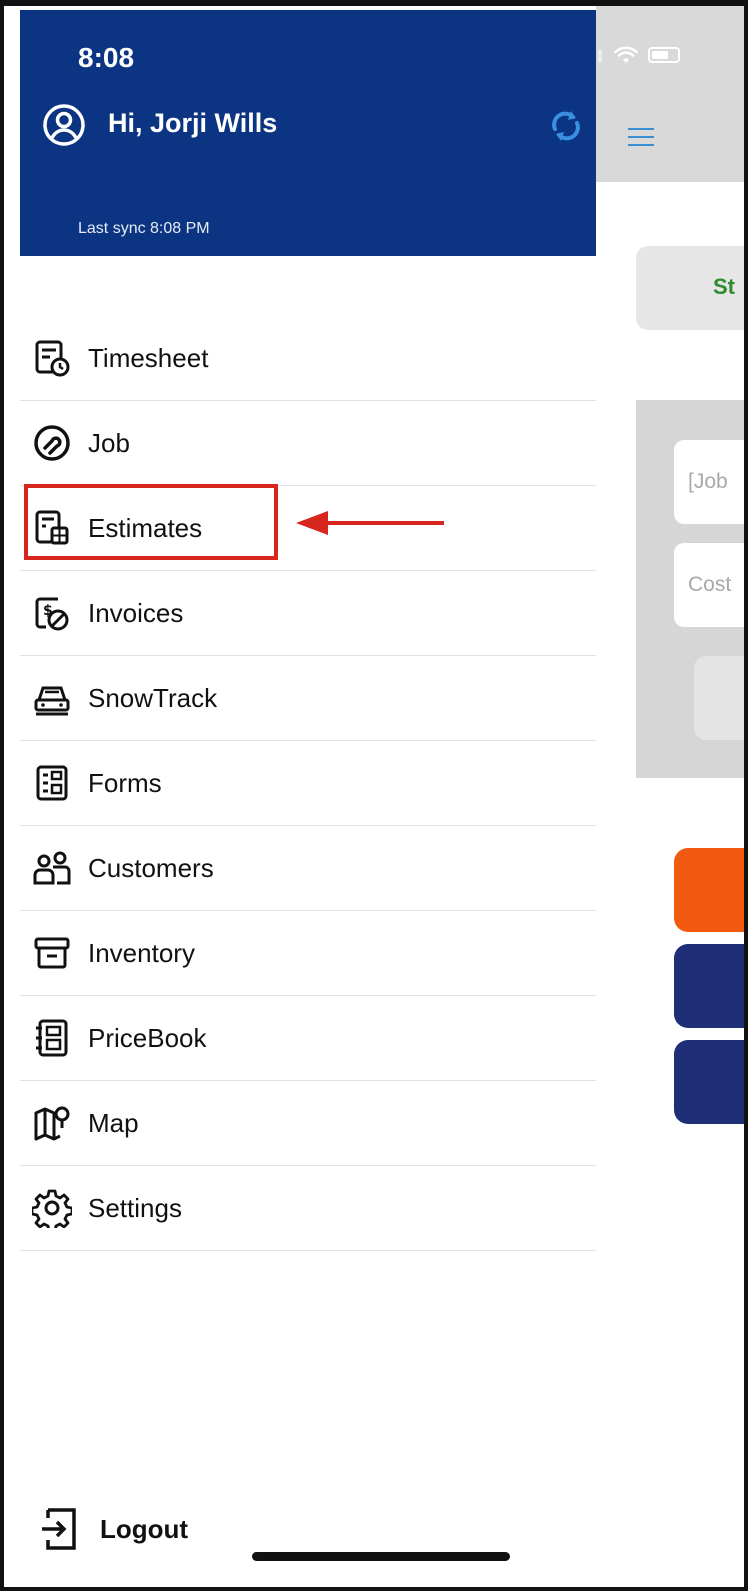 The image size is (748, 1591). I want to click on menu-item-settings: Settings, so click(308, 1208).